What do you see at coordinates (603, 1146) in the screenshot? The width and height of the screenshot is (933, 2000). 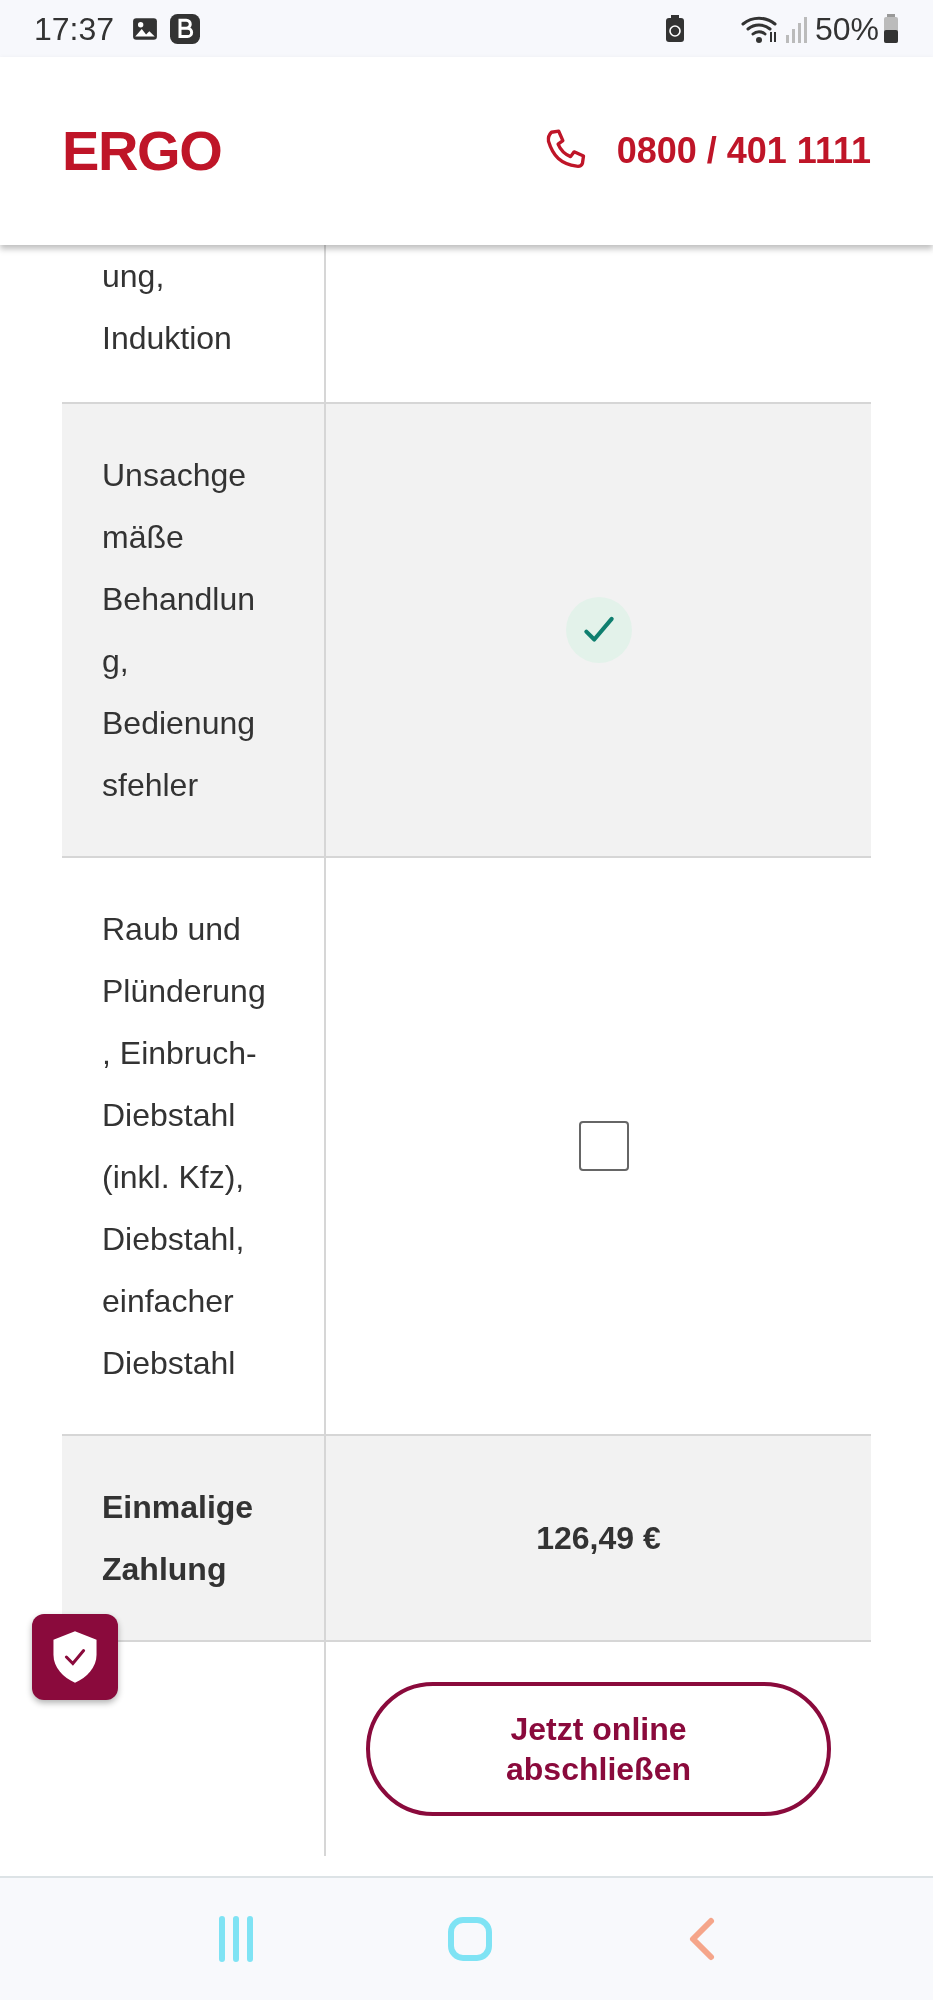 I see `checkbox` at bounding box center [603, 1146].